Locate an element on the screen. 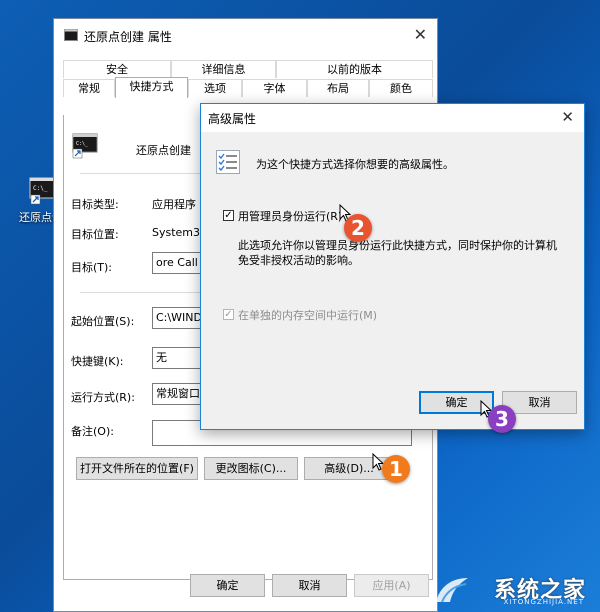  dialog-description: 为这个快捷方式选择你想要的高级属性。 is located at coordinates (355, 164).